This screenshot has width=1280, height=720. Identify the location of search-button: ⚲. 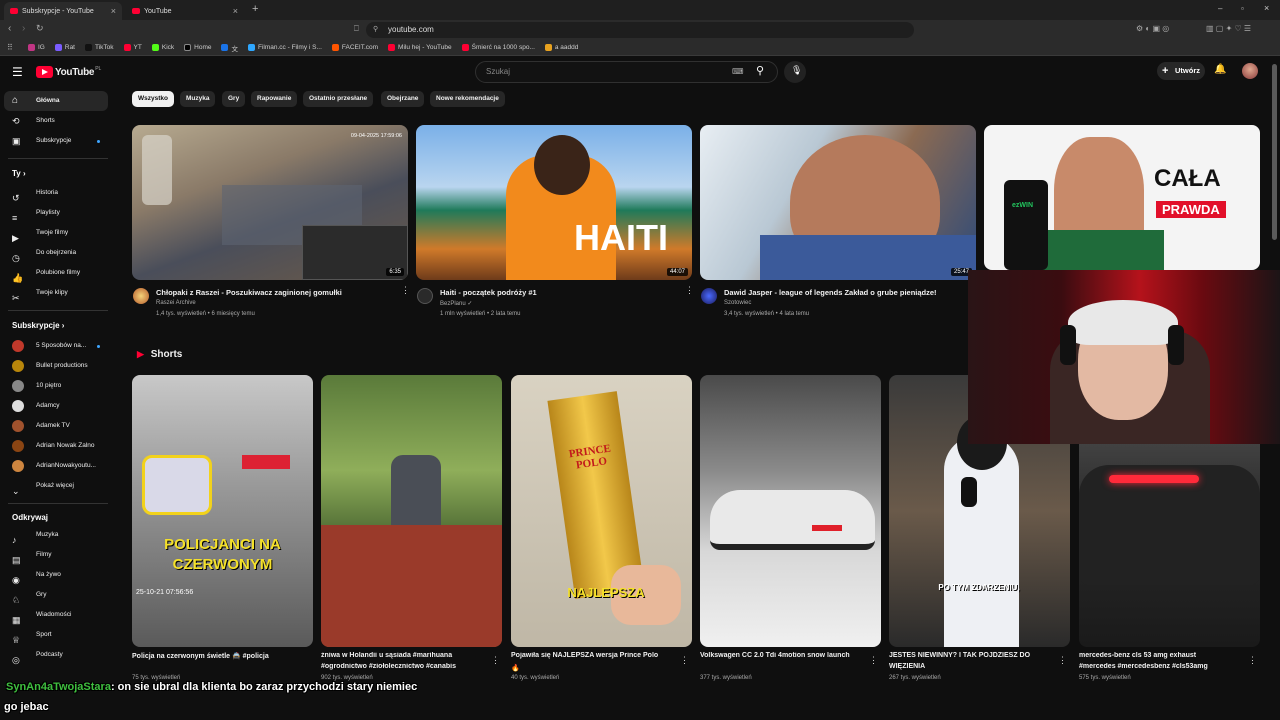
(761, 72).